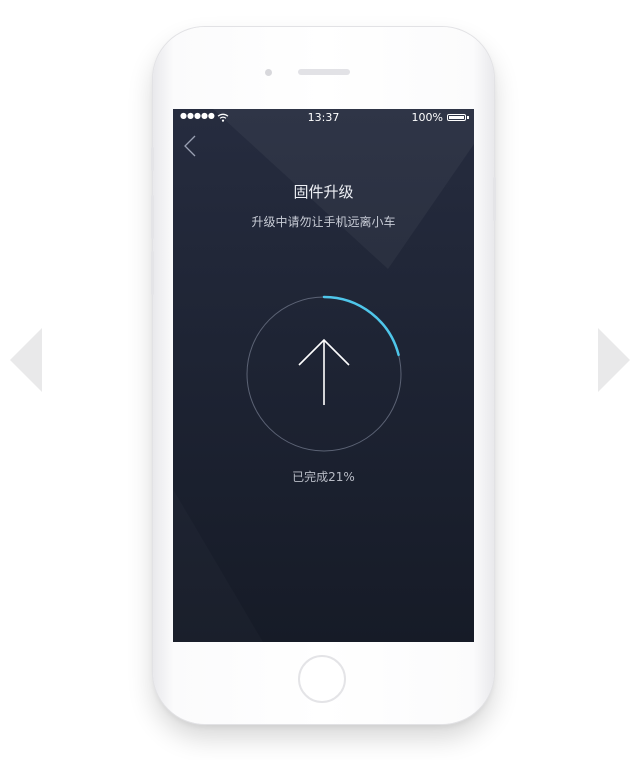  I want to click on previous-arrow, so click(26, 360).